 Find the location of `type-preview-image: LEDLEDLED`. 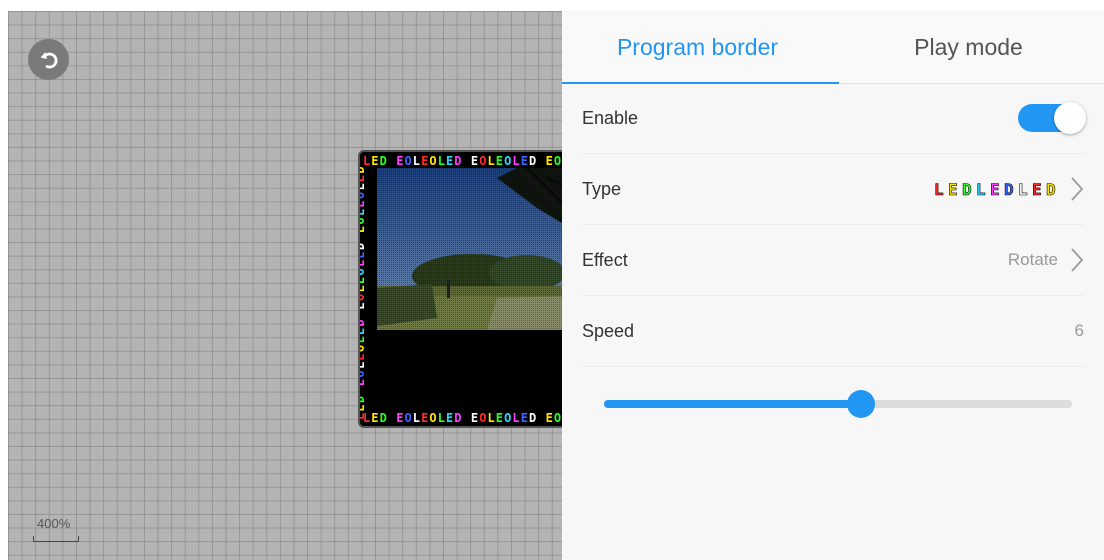

type-preview-image: LEDLEDLED is located at coordinates (995, 189).